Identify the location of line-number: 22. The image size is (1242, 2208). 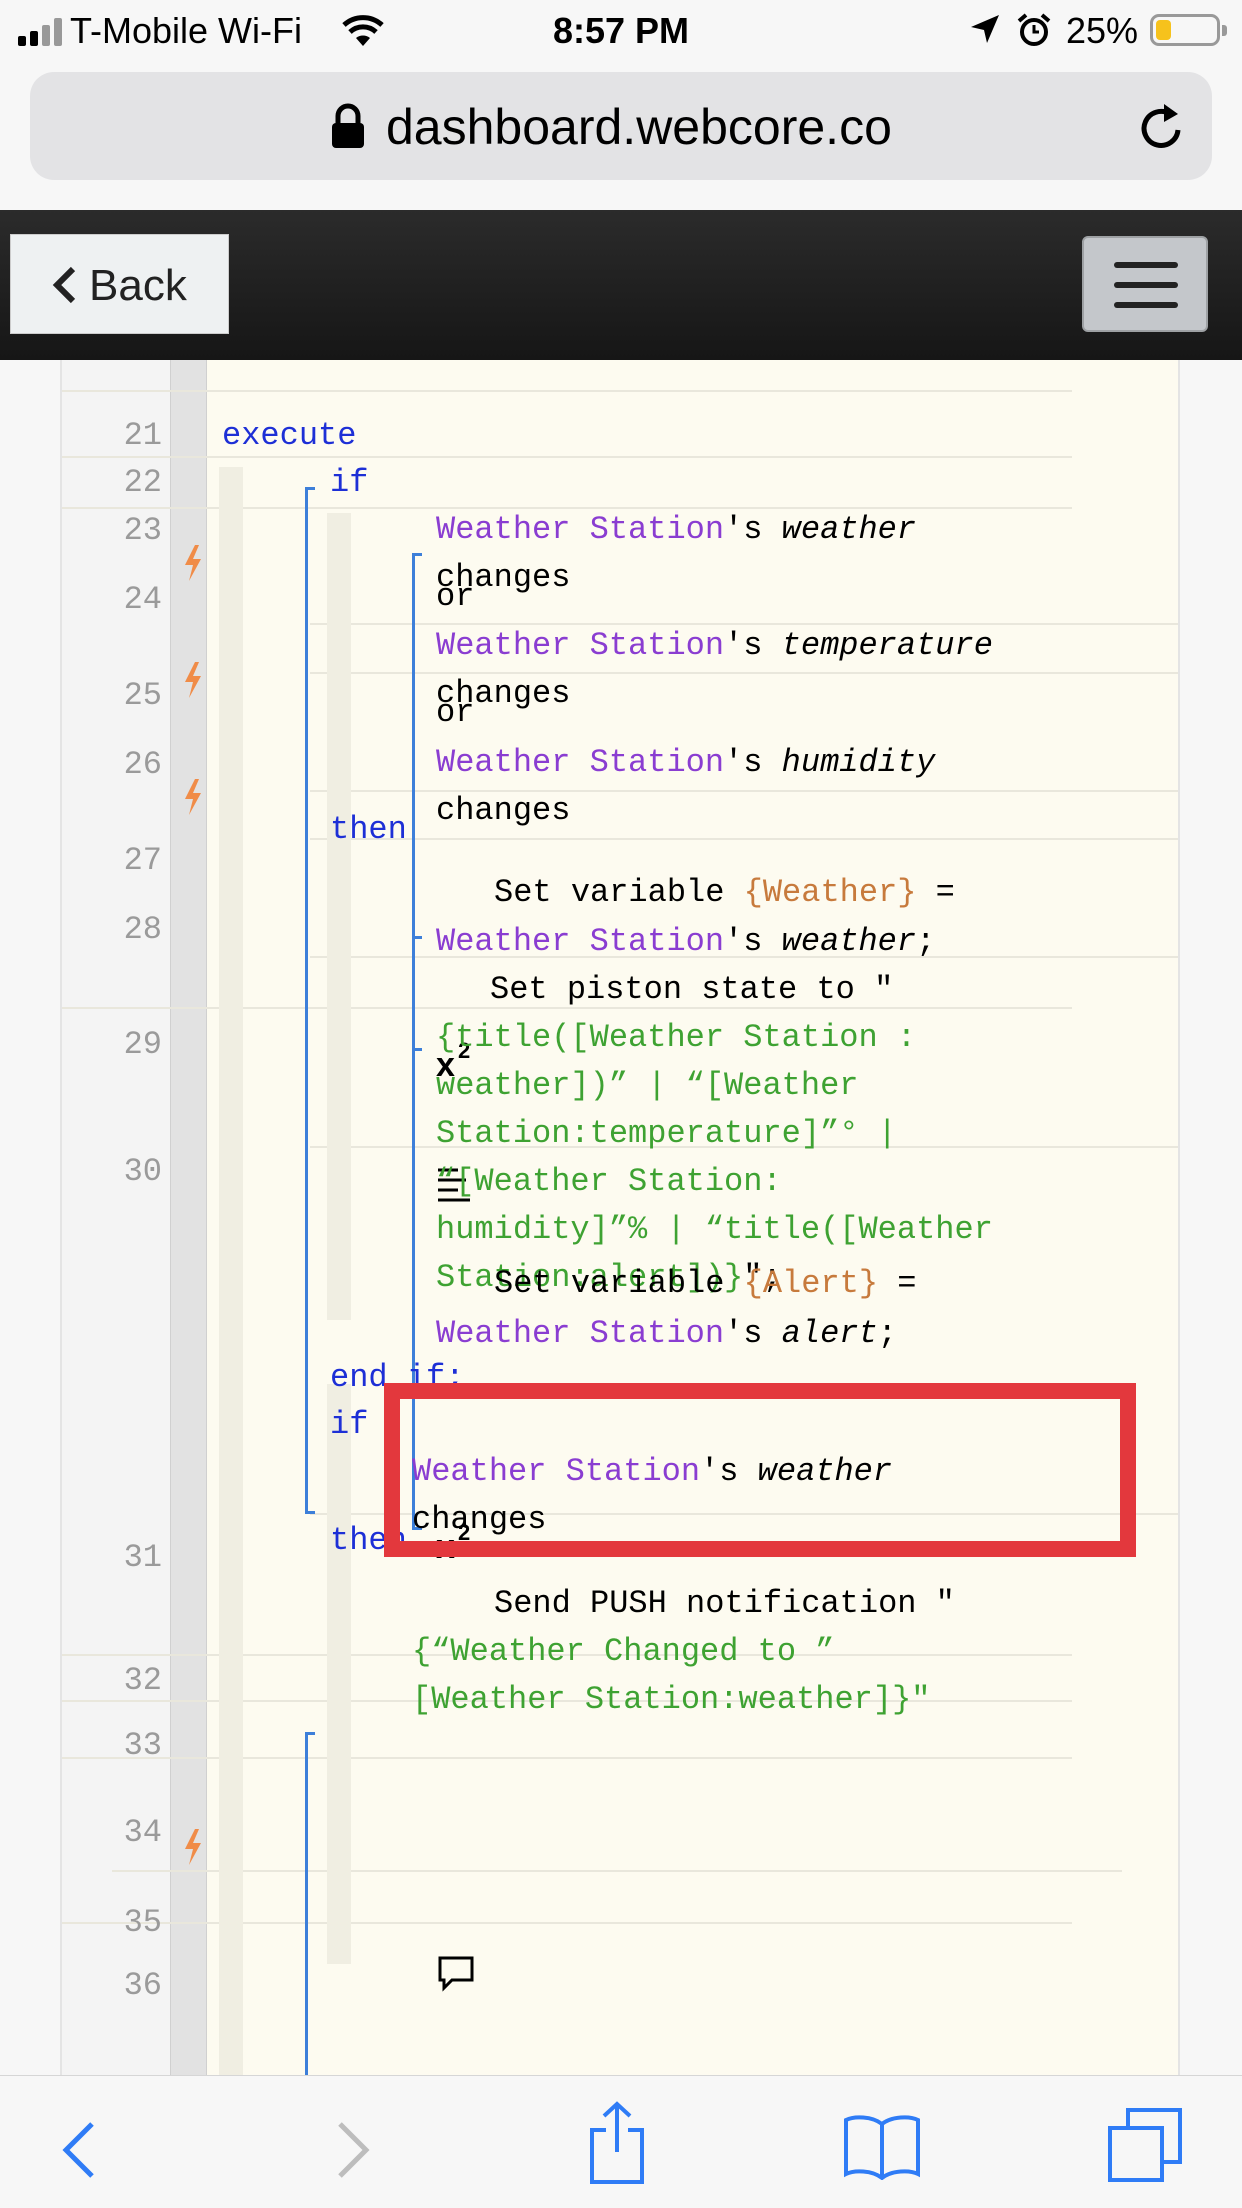
(142, 482).